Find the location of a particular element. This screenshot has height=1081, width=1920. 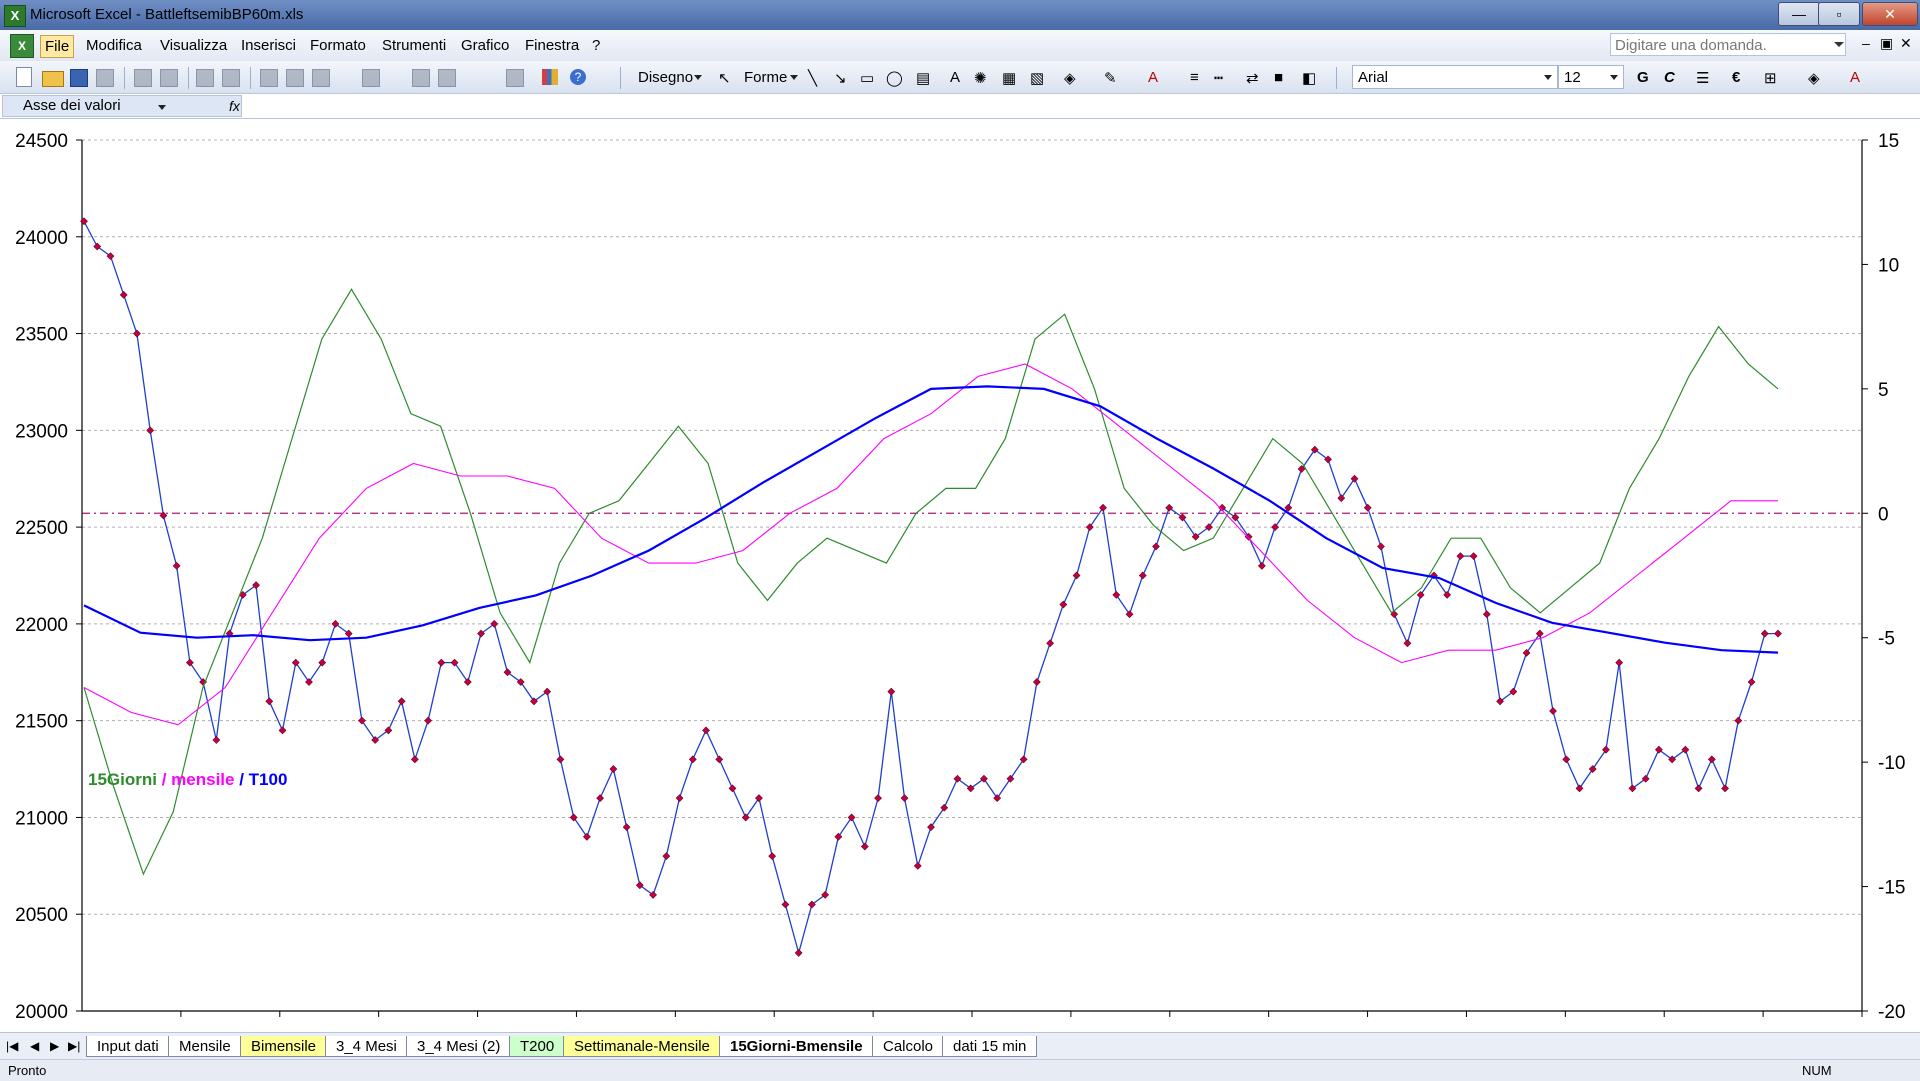

borders-icon: ⊞ is located at coordinates (1770, 78).